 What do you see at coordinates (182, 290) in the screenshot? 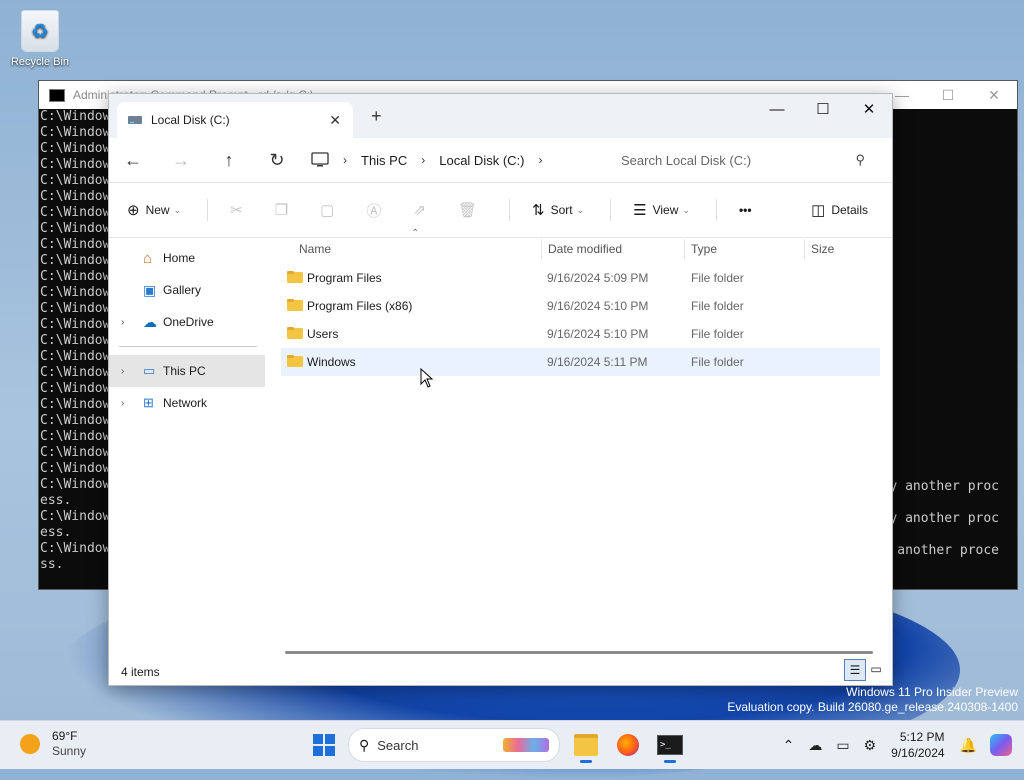
I see `sidebar-item-label: Gallery` at bounding box center [182, 290].